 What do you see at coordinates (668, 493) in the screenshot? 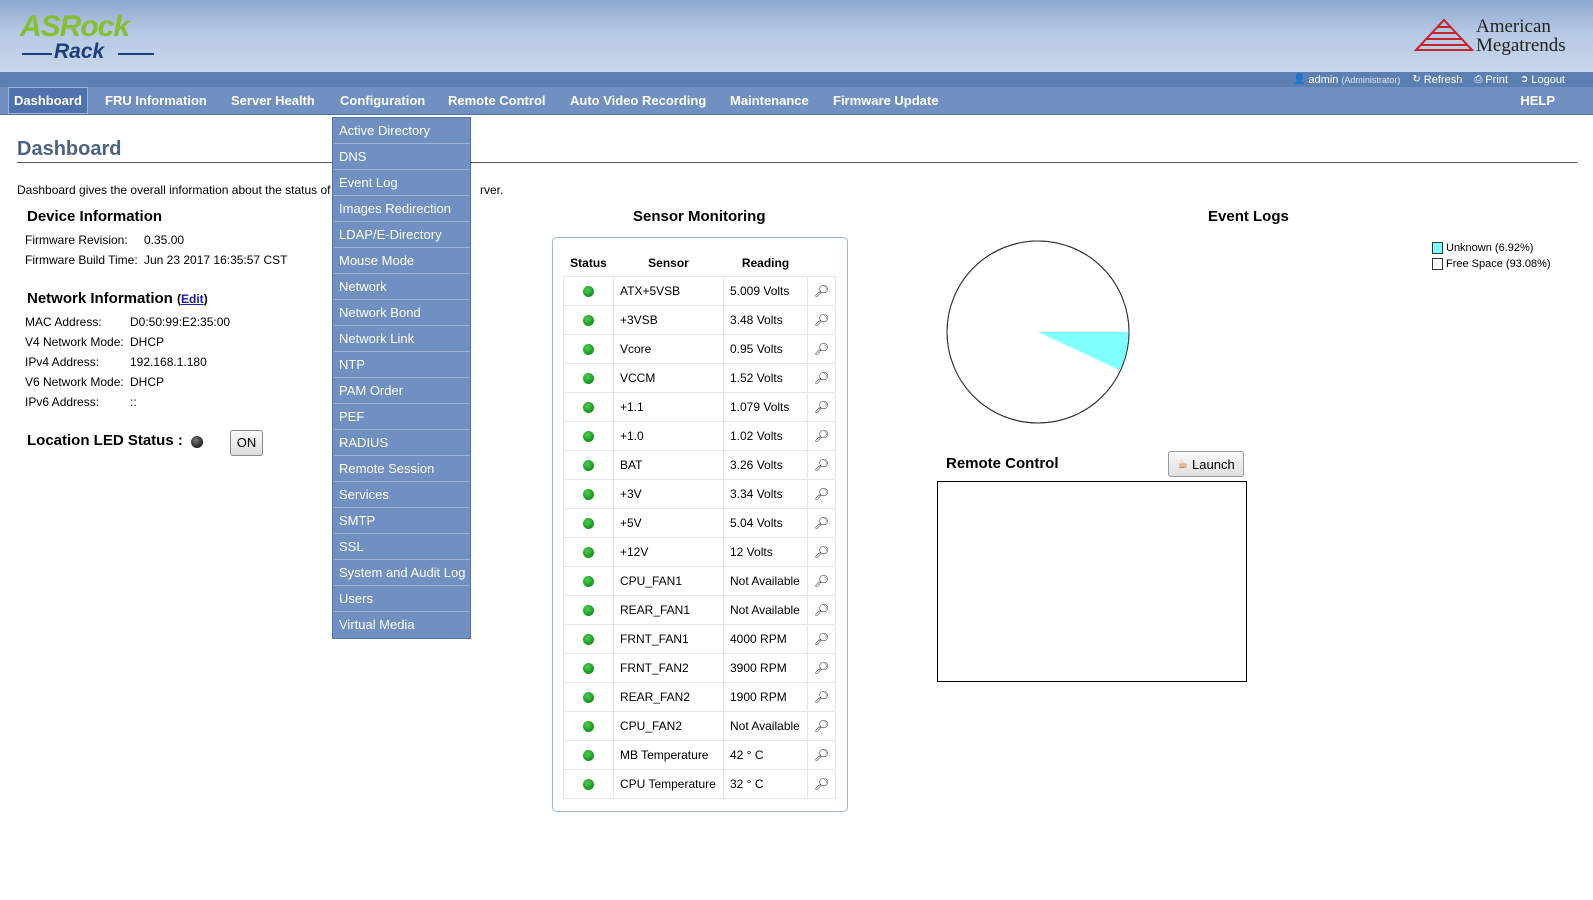
I see `sensor-name: +3V` at bounding box center [668, 493].